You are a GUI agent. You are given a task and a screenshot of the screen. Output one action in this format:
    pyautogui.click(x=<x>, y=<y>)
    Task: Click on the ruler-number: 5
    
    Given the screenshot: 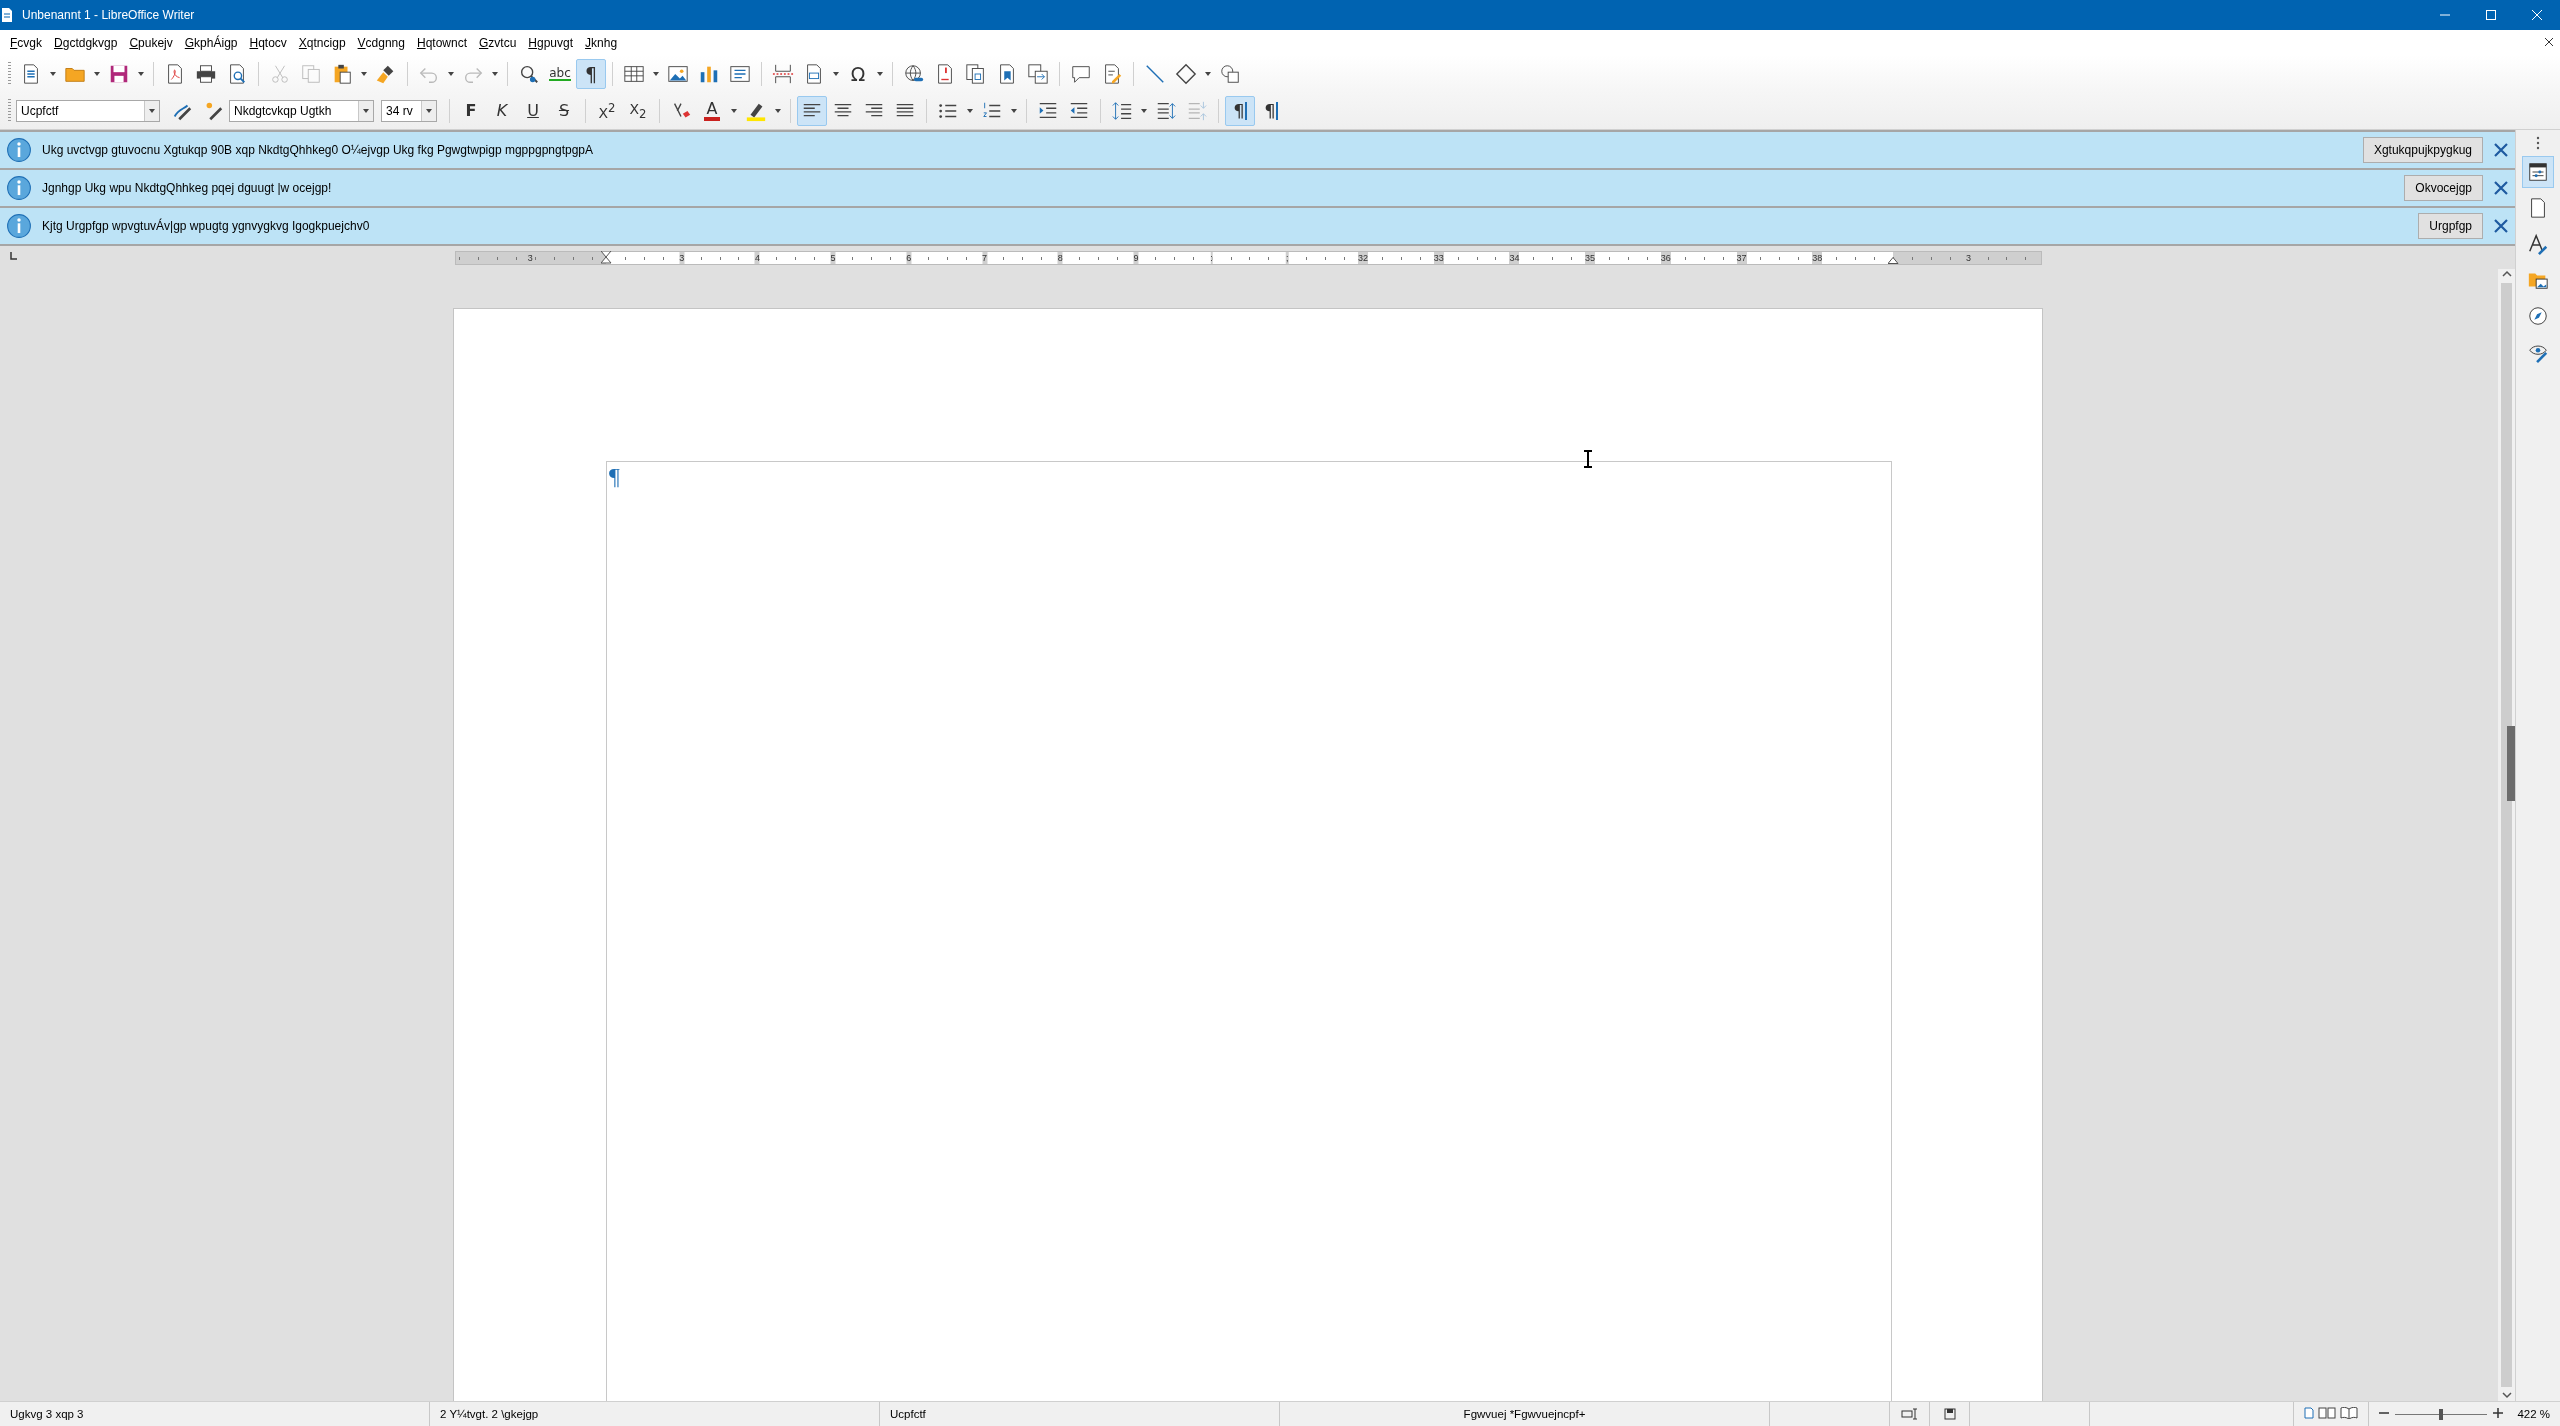 What is the action you would take?
    pyautogui.click(x=833, y=257)
    